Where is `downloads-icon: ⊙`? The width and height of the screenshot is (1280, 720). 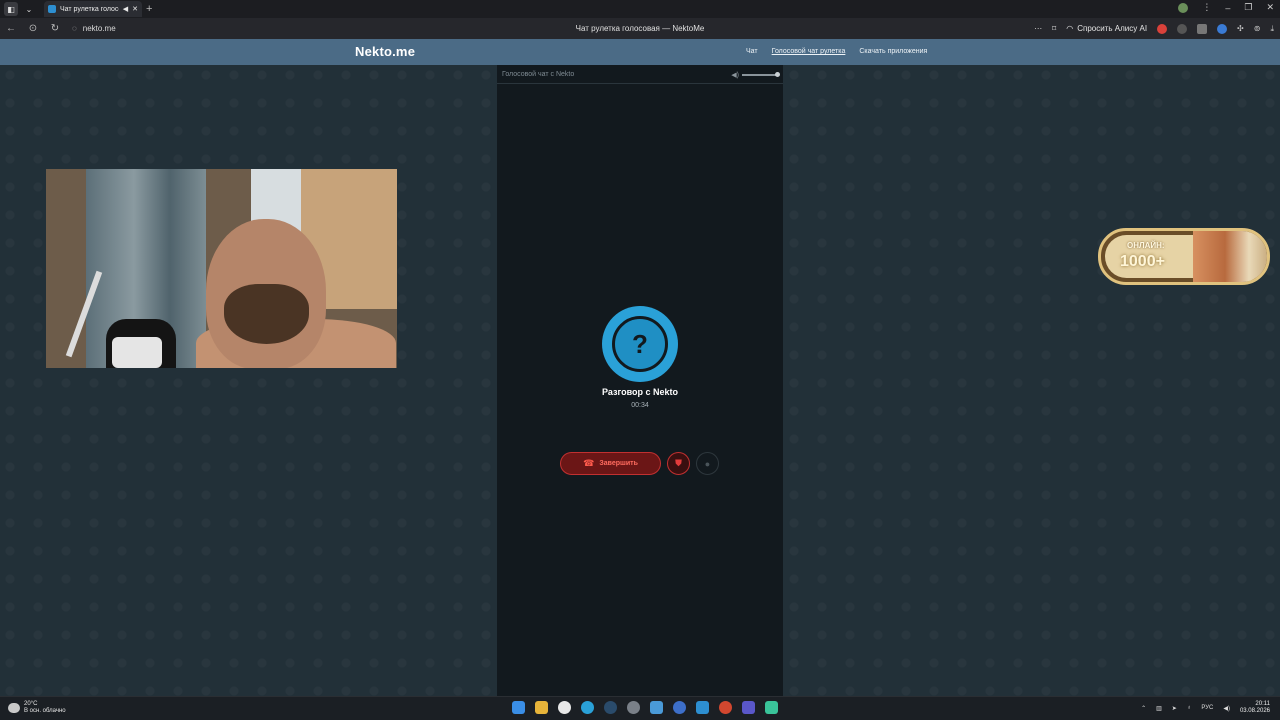
downloads-icon: ⊙ is located at coordinates (33, 28).